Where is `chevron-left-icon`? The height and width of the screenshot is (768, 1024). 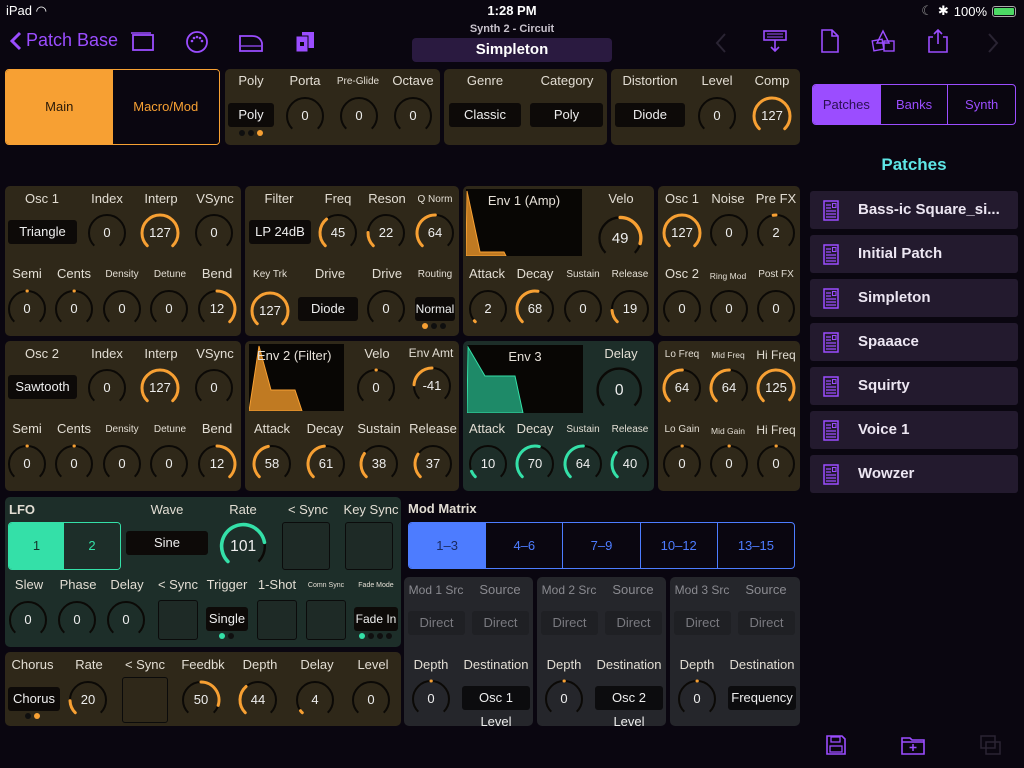 chevron-left-icon is located at coordinates (721, 43).